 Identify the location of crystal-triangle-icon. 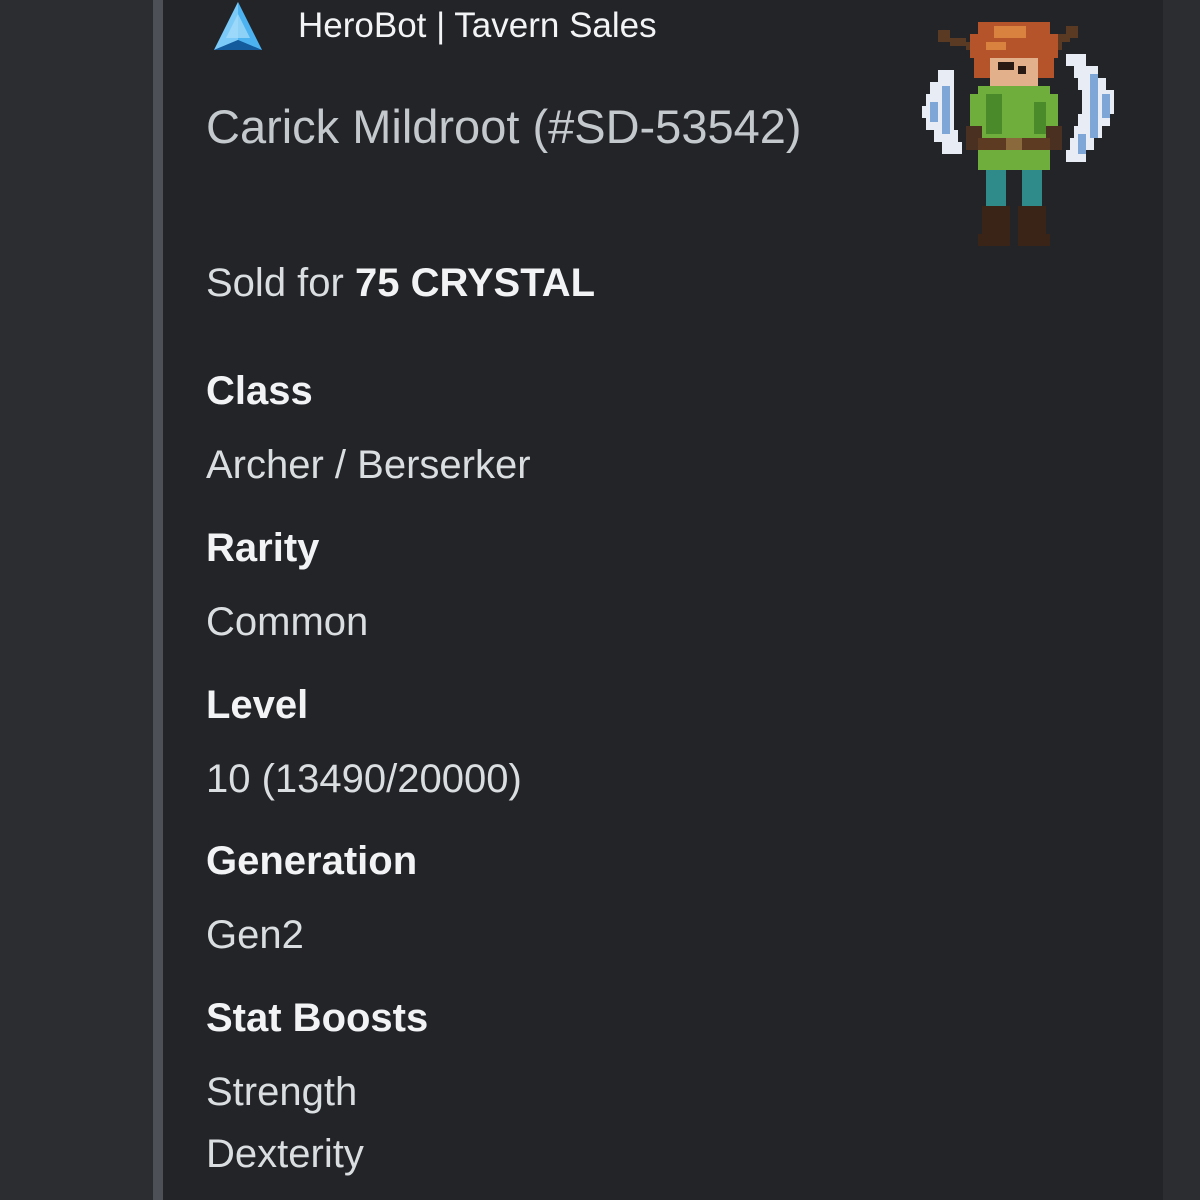
(238, 26).